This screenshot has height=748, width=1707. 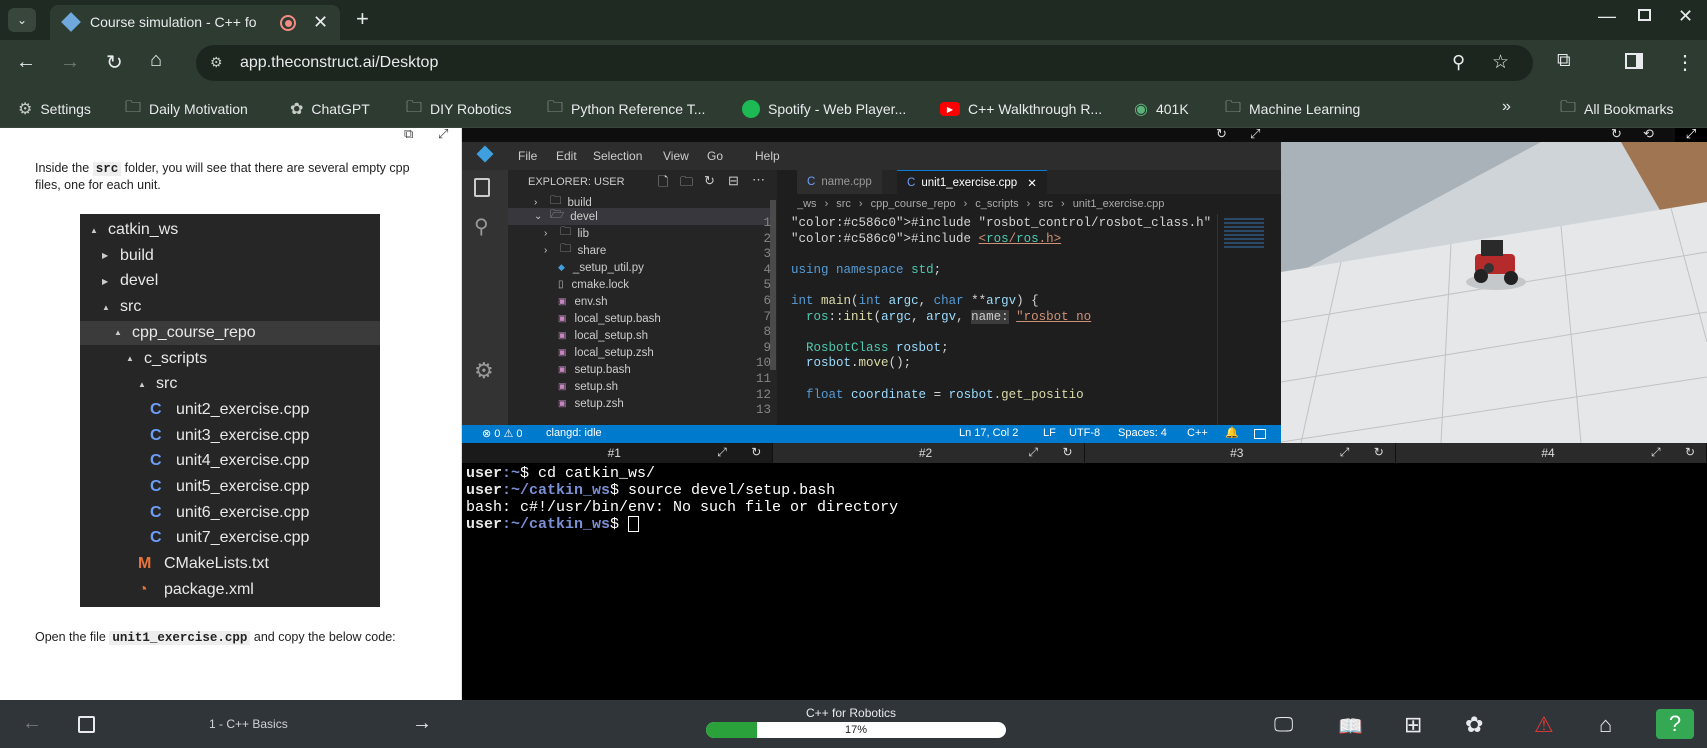 I want to click on bookmark-diy-robotics: 🗀 DIY Robotics, so click(x=458, y=109).